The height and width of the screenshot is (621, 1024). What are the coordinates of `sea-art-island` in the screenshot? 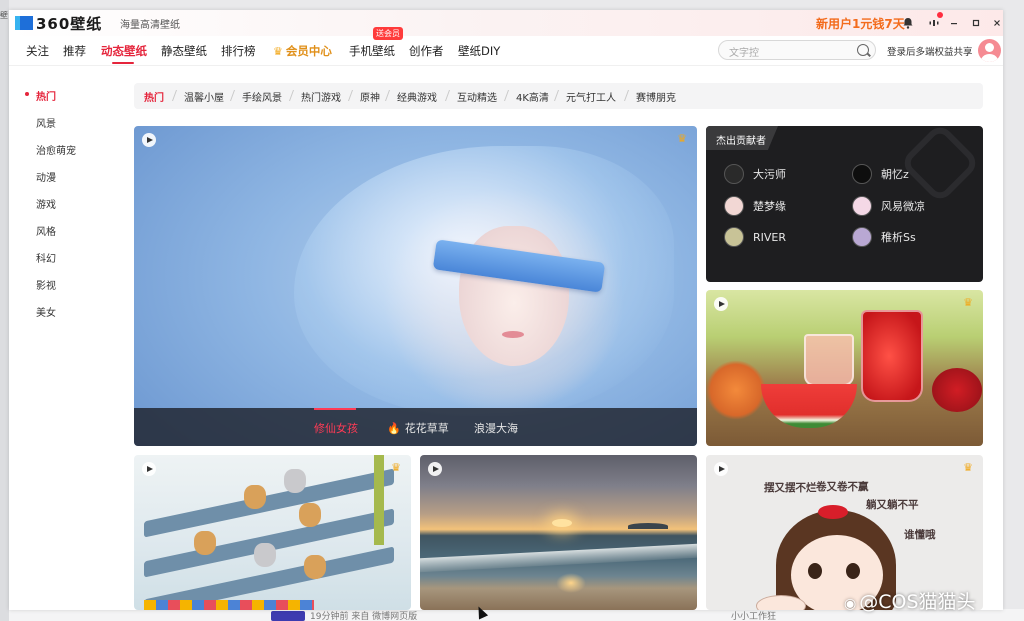 It's located at (648, 526).